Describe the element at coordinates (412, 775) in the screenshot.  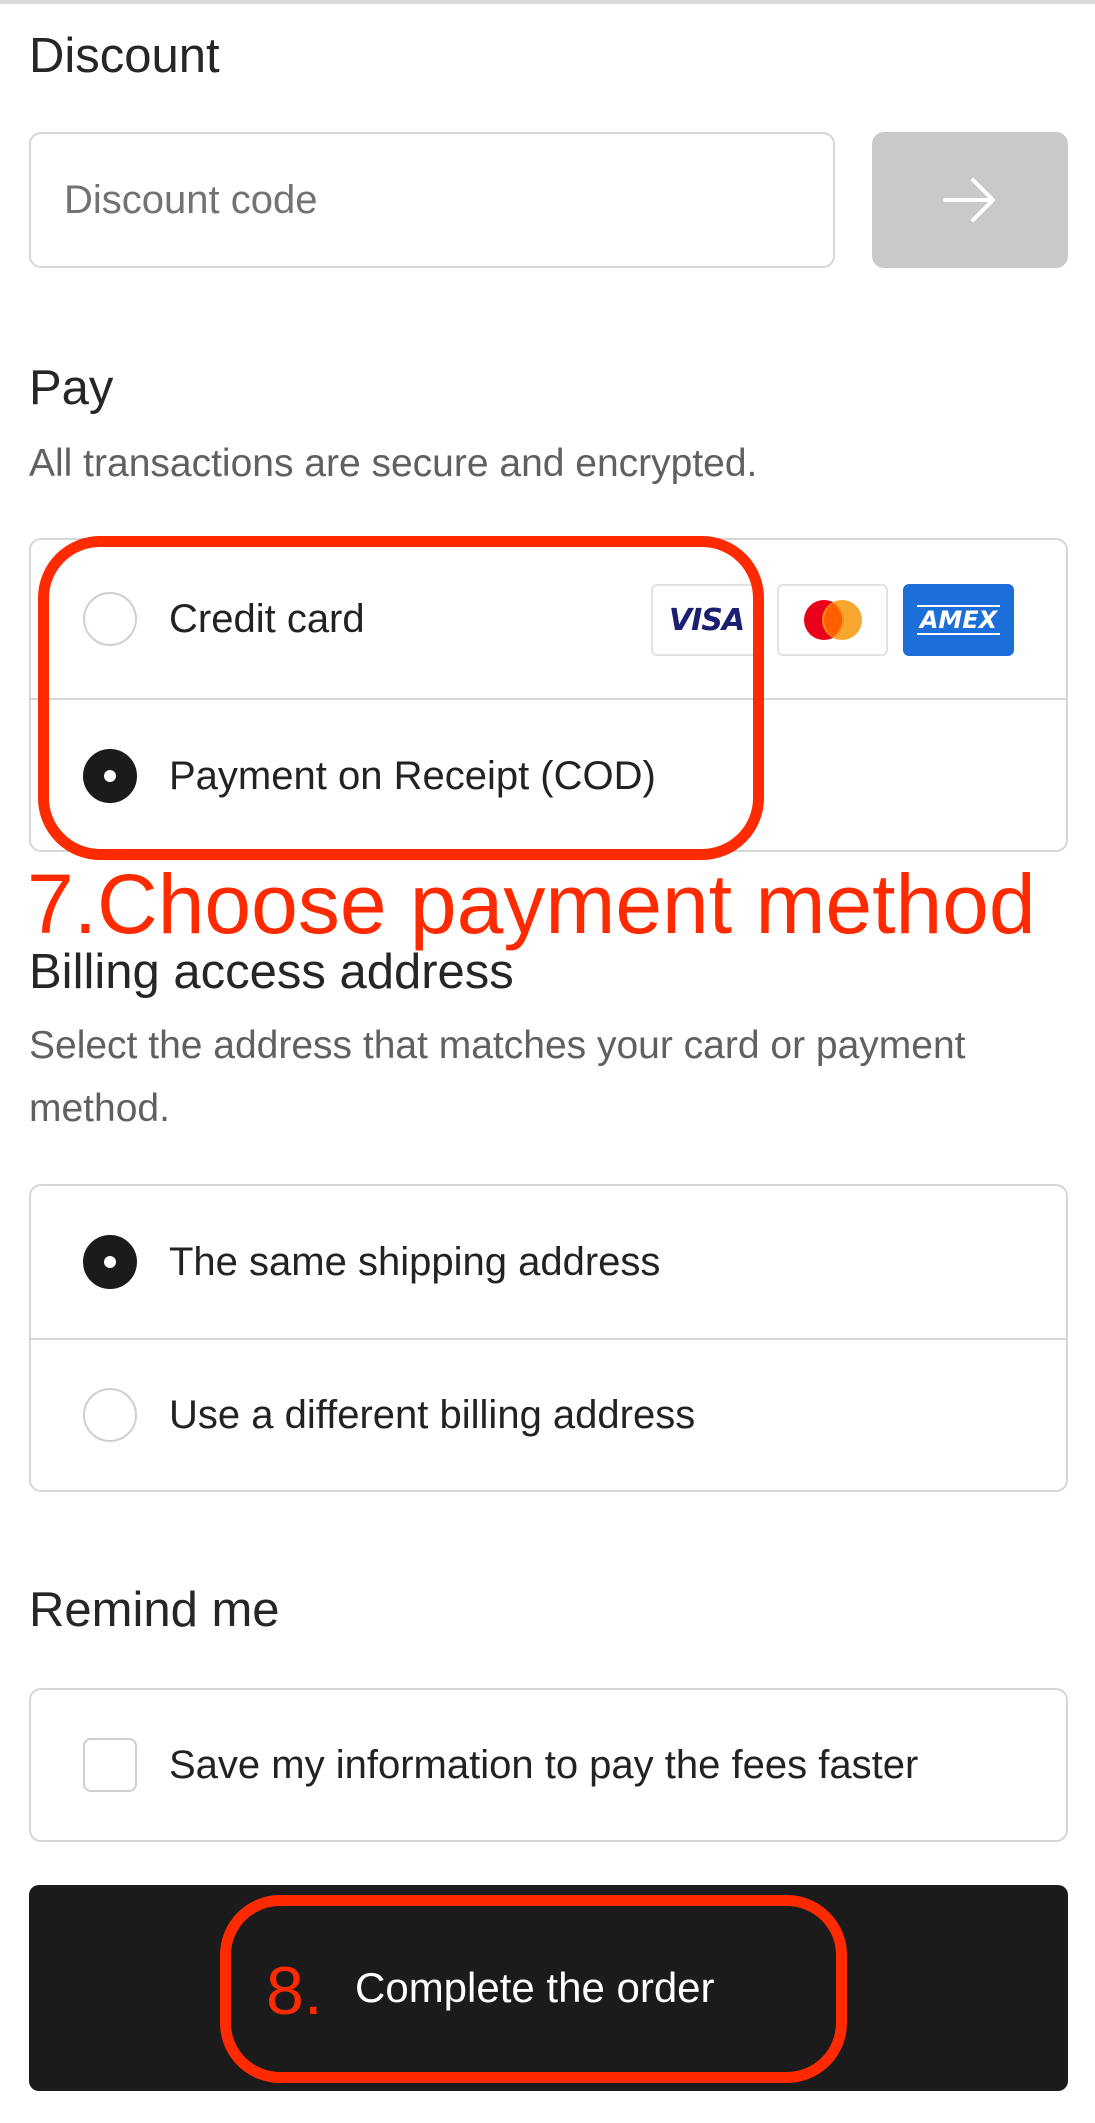
I see `payment-option-label: Payment on Receipt (COD)` at that location.